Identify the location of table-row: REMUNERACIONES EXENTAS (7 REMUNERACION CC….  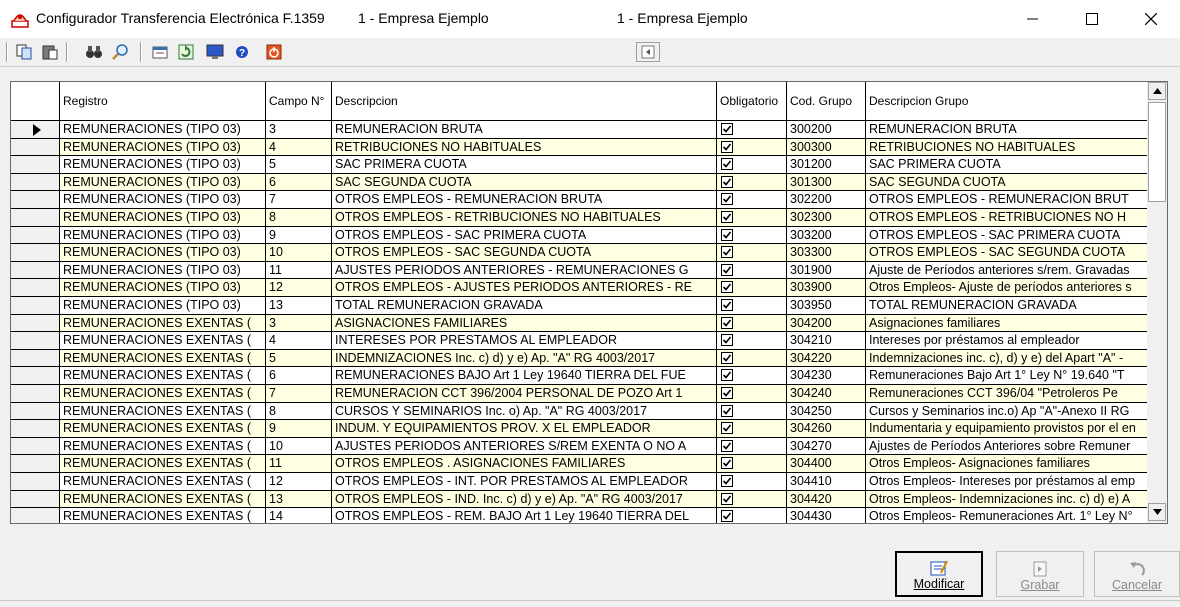
(579, 394).